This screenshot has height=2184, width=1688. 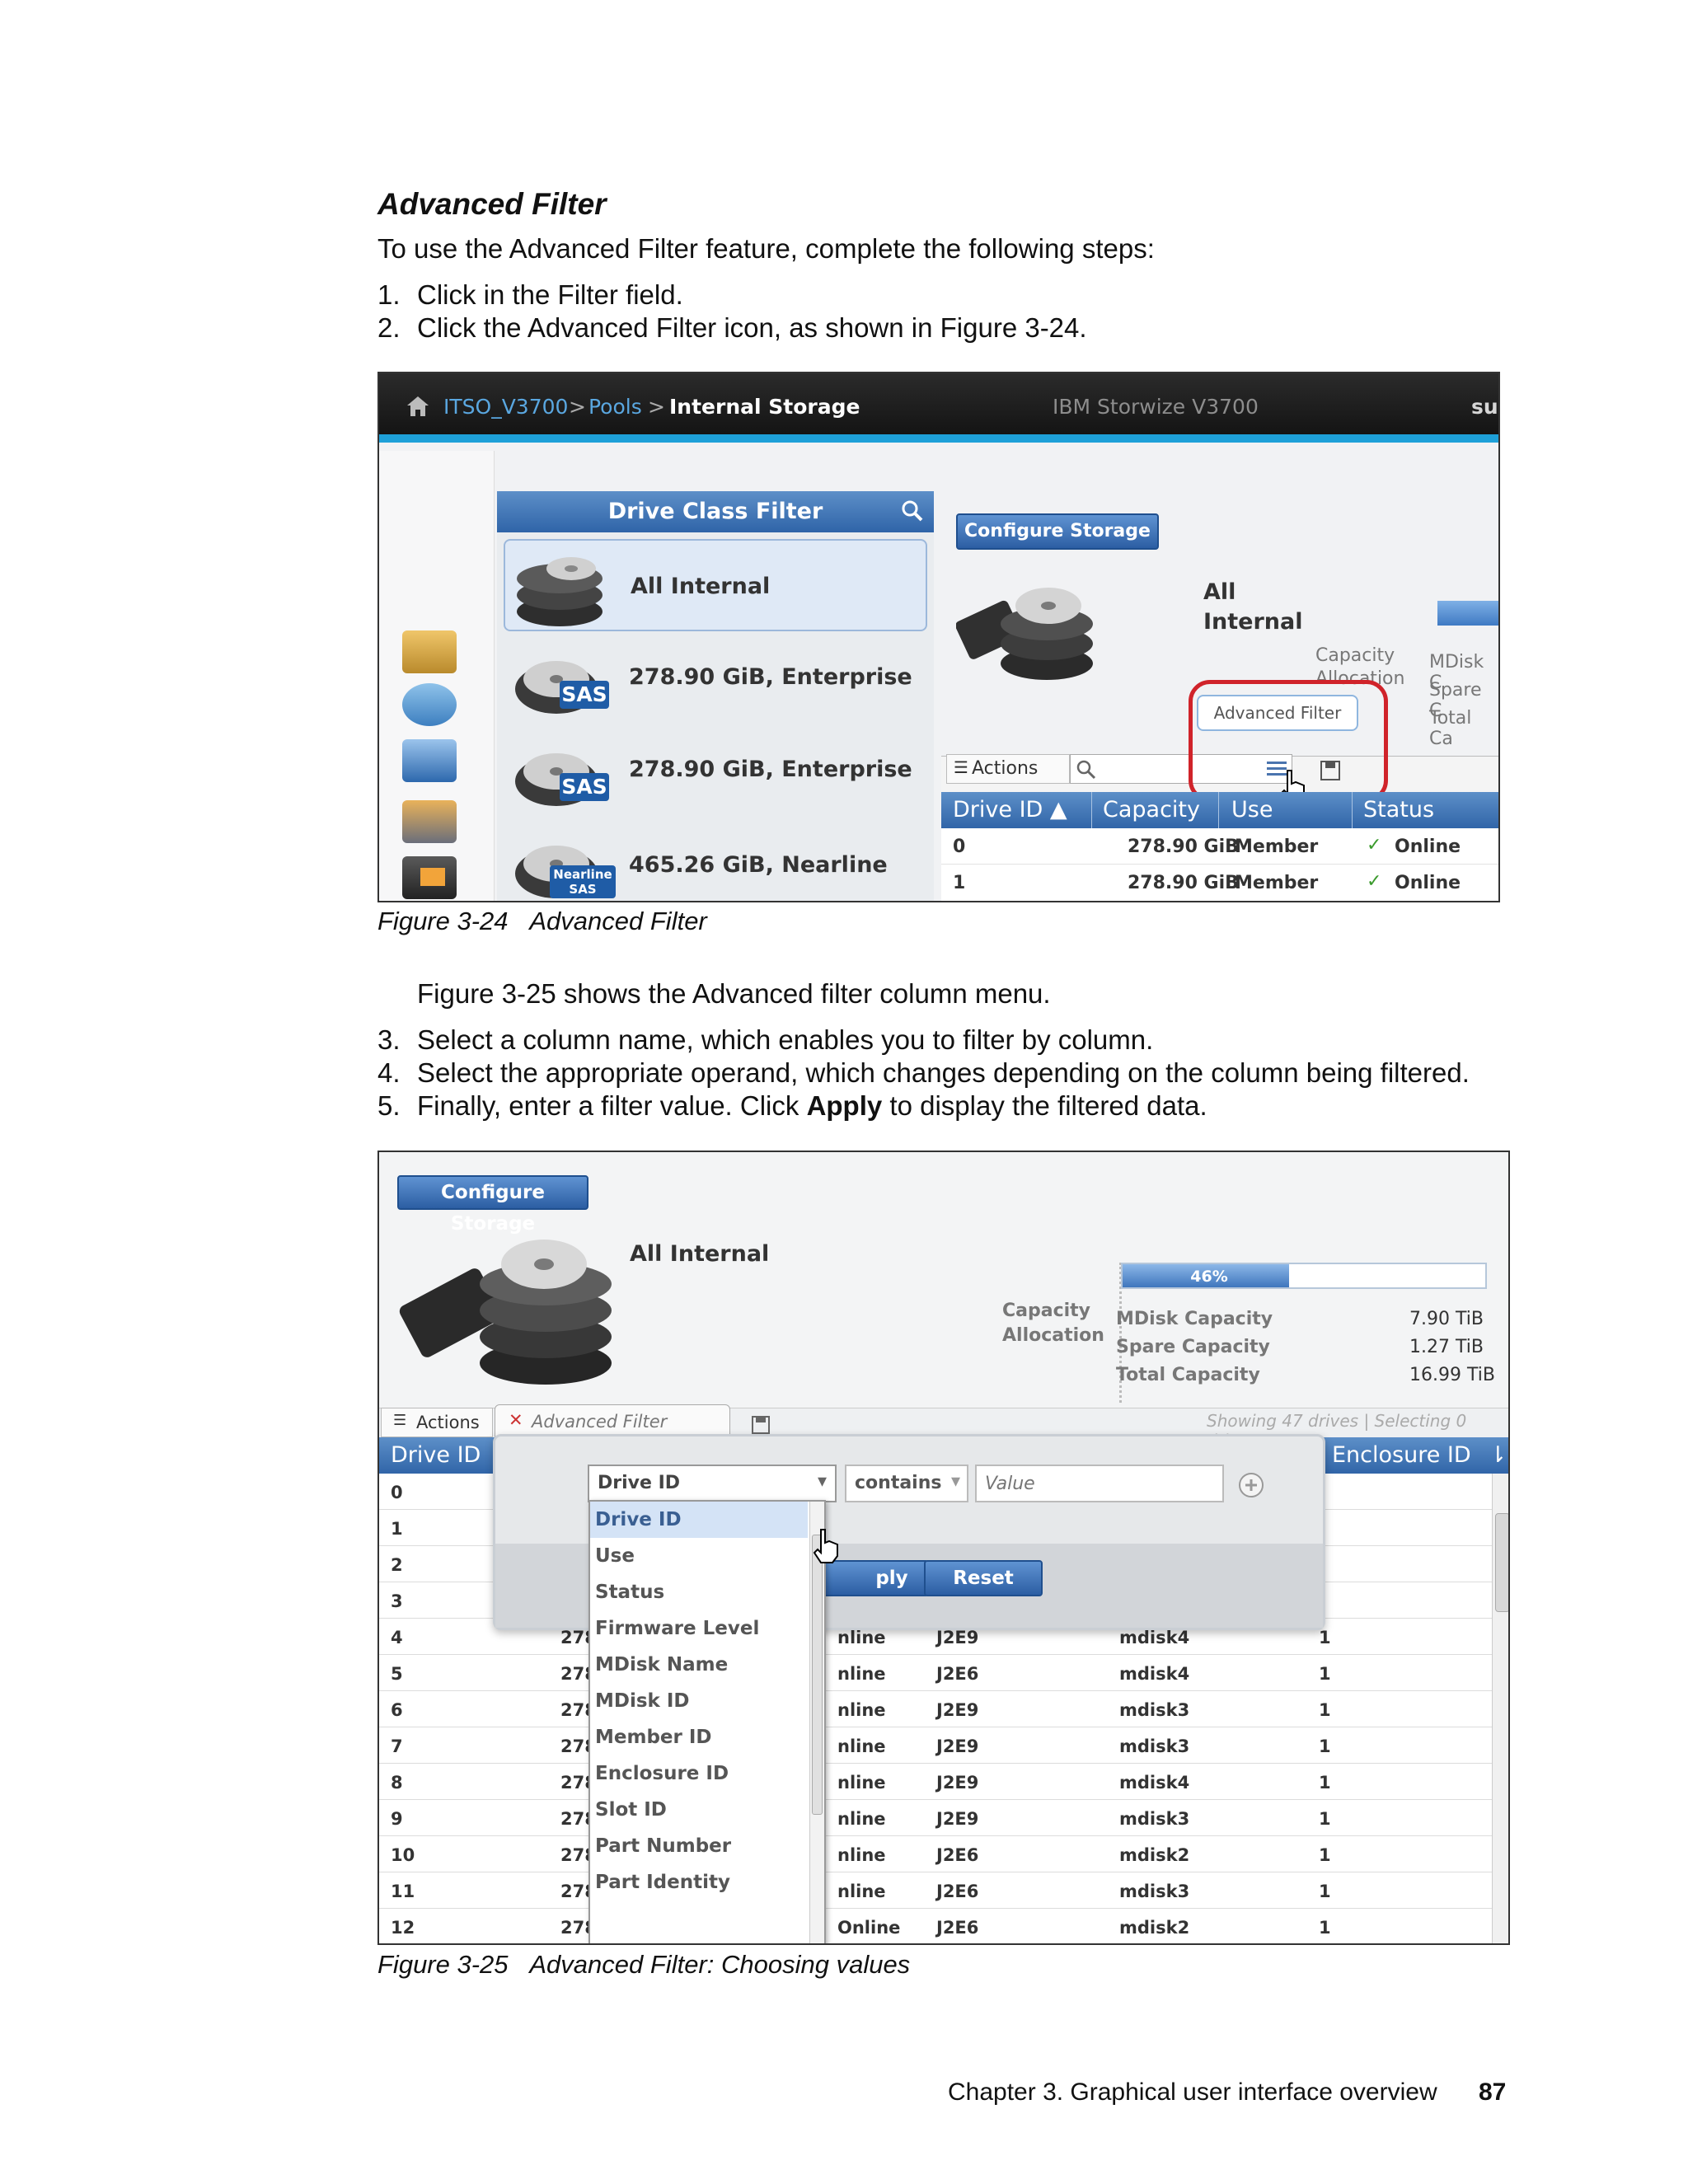 What do you see at coordinates (1484, 407) in the screenshot?
I see `user-name: sup` at bounding box center [1484, 407].